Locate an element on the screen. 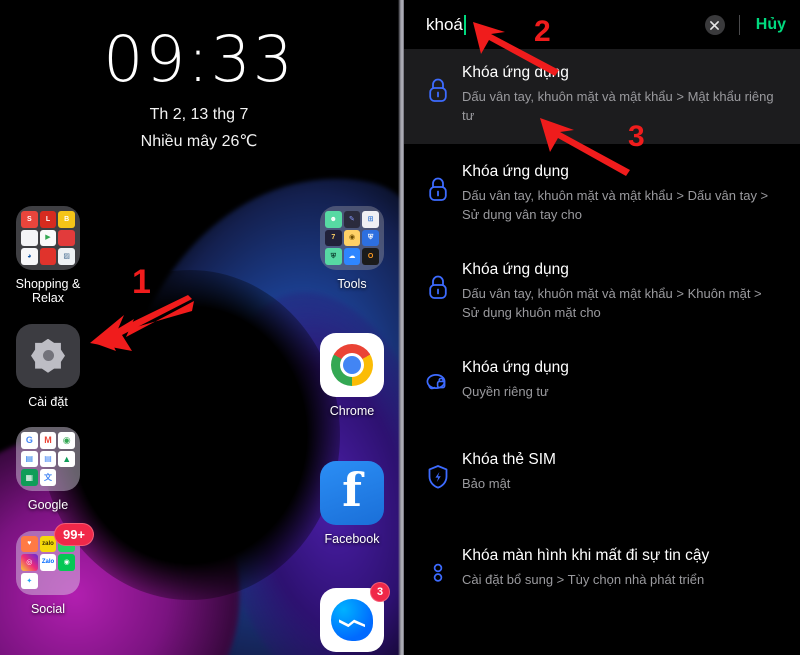 Image resolution: width=800 pixels, height=655 pixels. app-icon-settings: Cài đặt is located at coordinates (48, 366).